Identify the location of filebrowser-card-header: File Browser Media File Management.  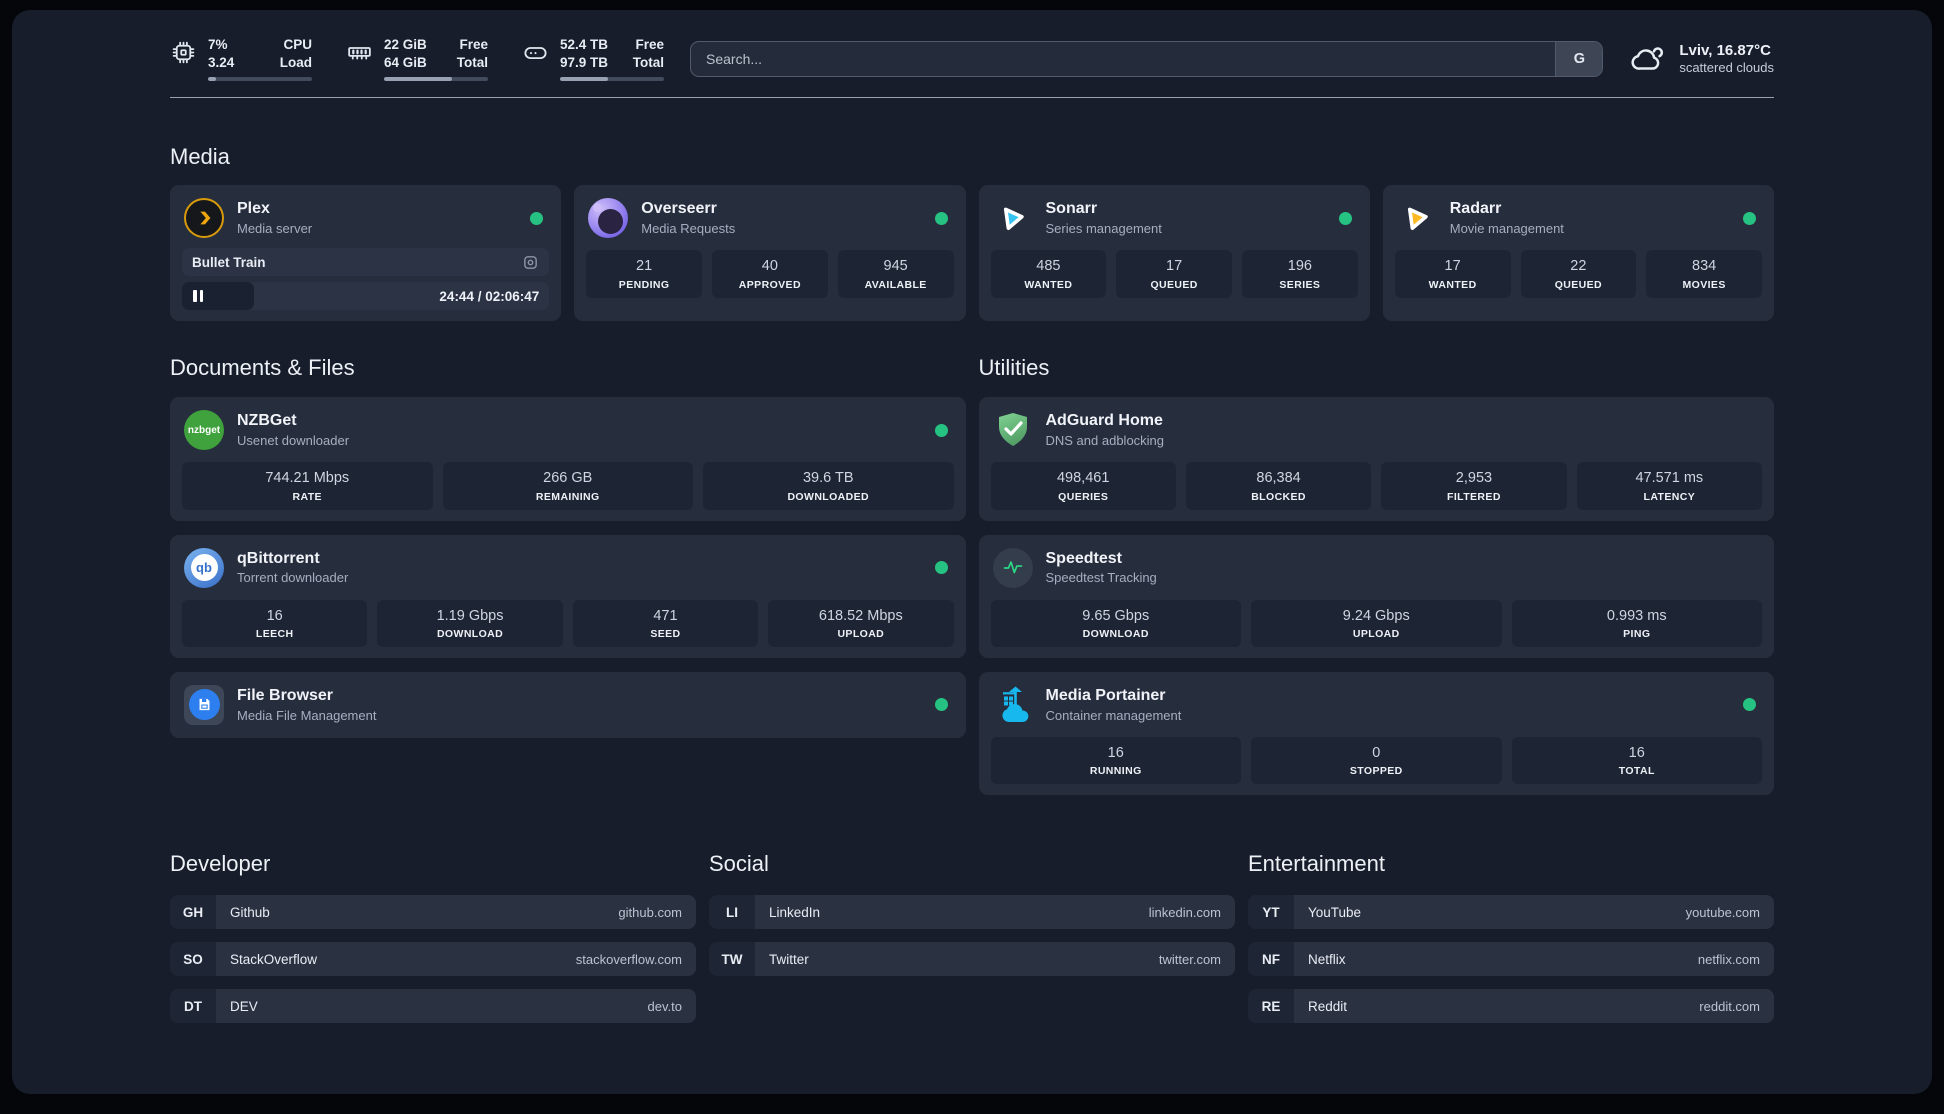
(568, 705).